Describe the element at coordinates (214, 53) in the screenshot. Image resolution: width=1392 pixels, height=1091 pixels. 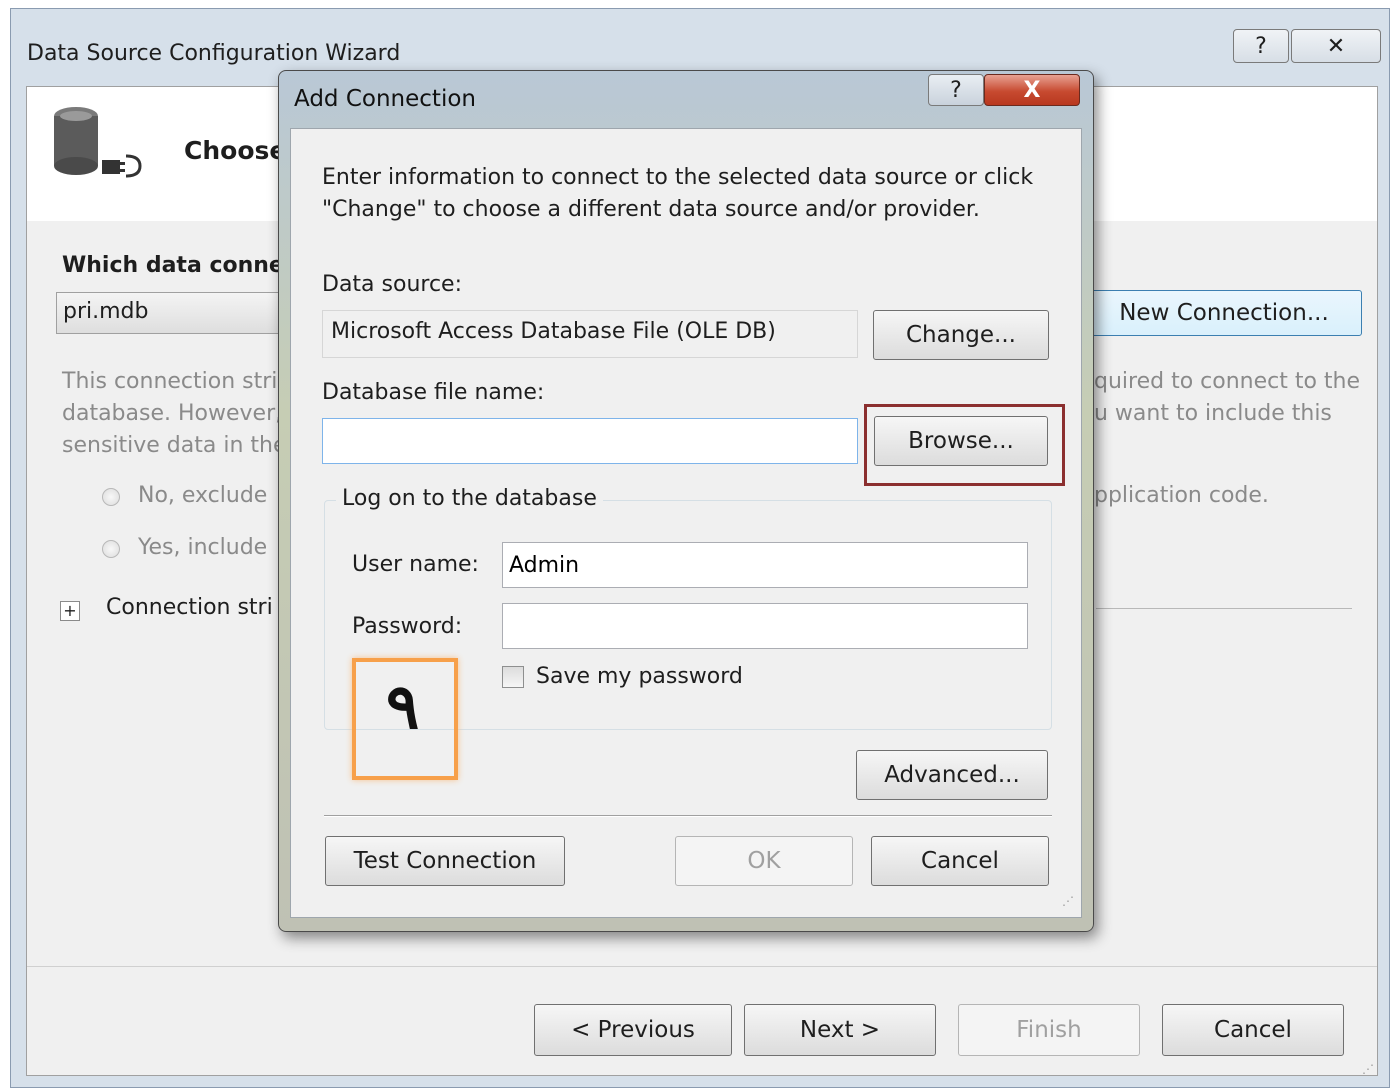
I see `wizard-title: Data Source Configuration Wizard` at that location.